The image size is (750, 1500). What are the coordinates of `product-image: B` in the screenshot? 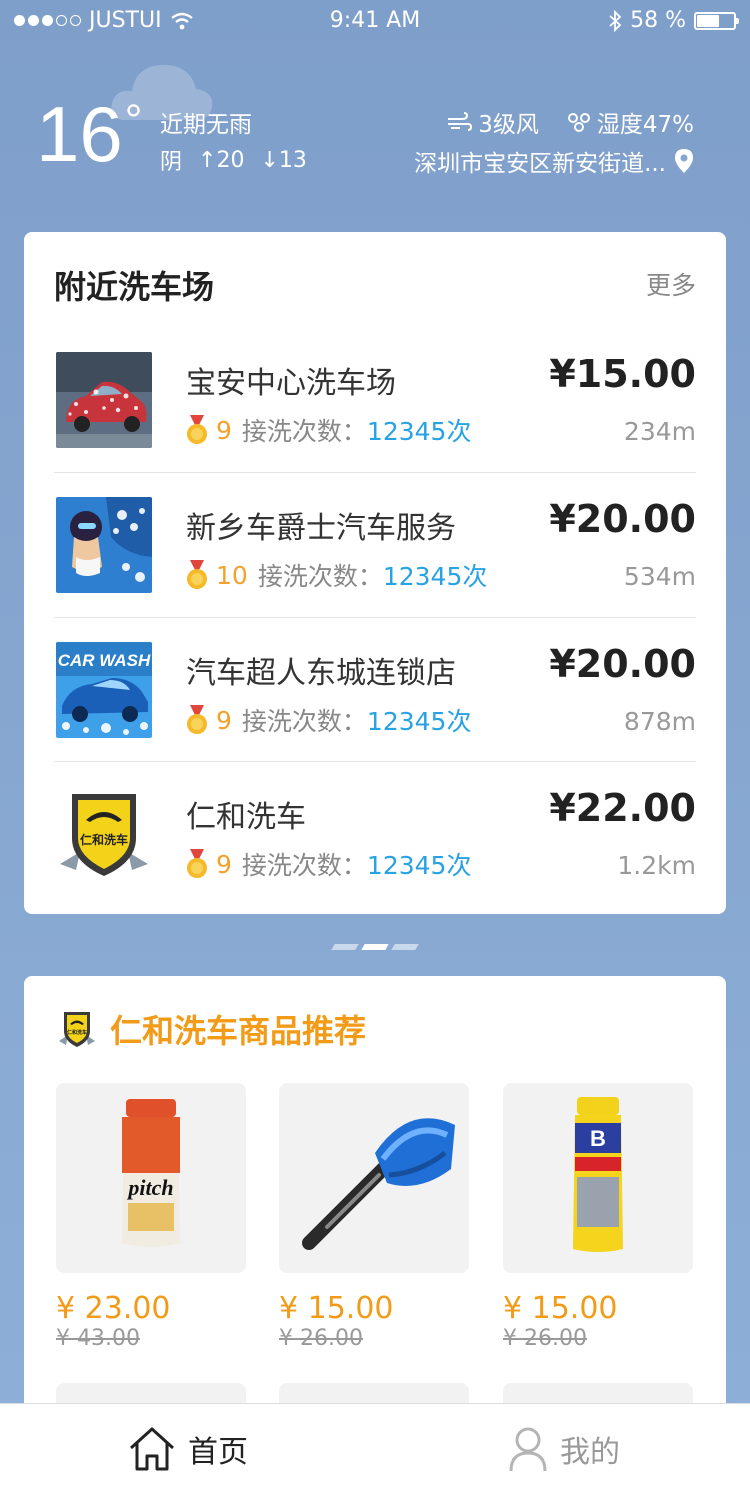 It's located at (598, 1178).